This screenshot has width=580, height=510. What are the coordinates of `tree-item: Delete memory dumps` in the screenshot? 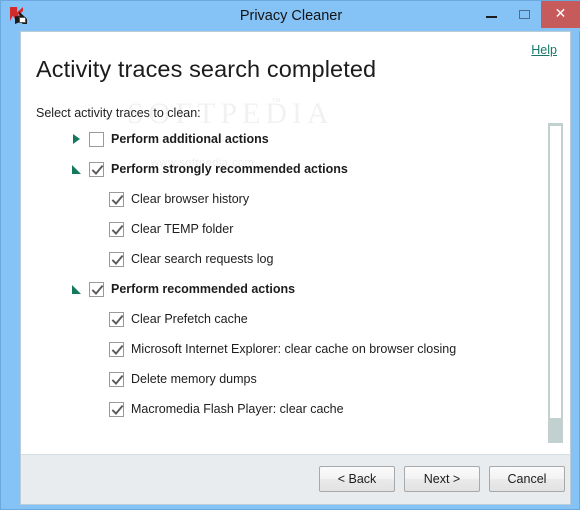 It's located at (183, 379).